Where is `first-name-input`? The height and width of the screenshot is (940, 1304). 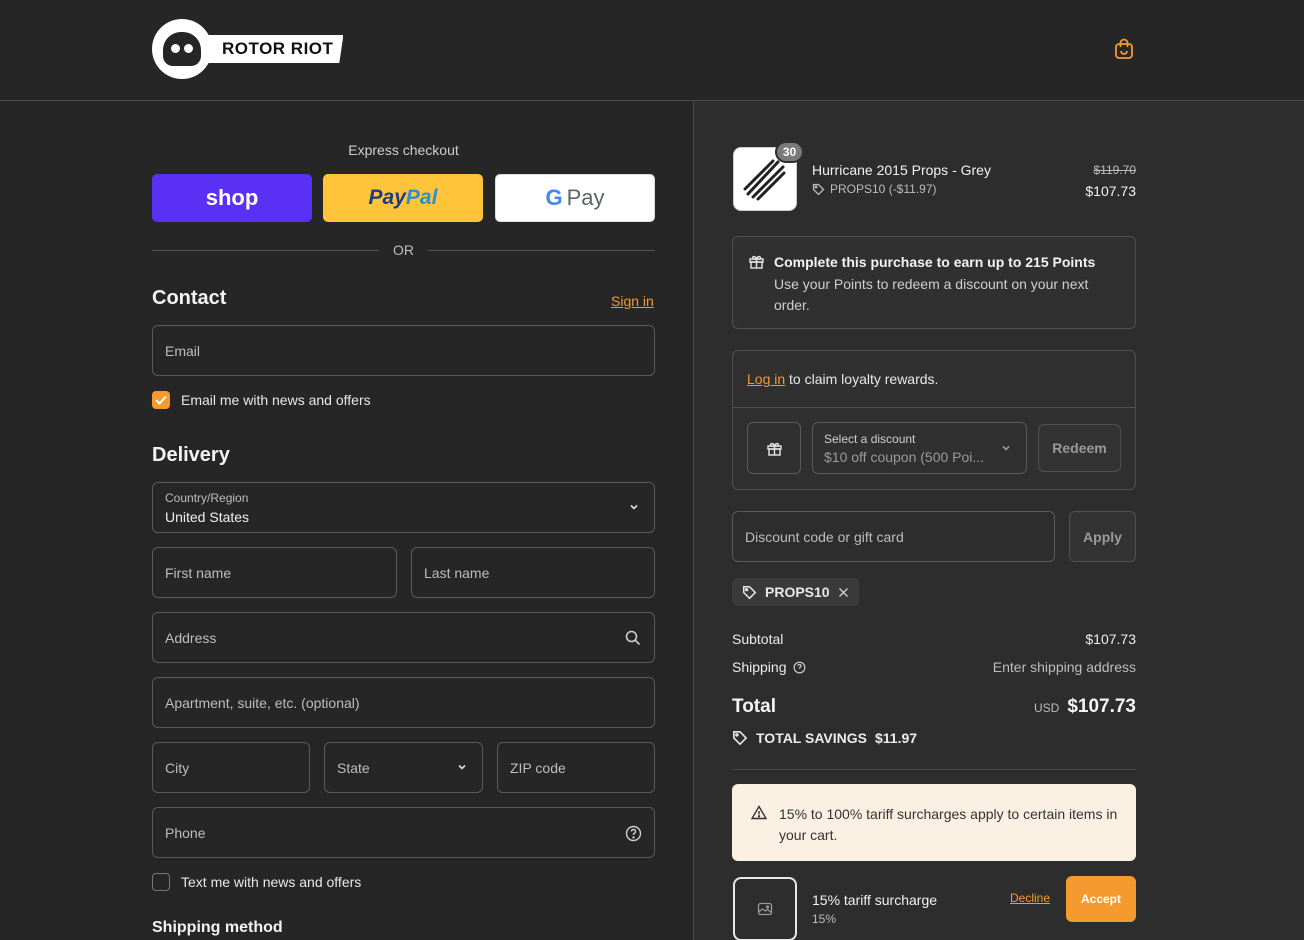 first-name-input is located at coordinates (274, 572).